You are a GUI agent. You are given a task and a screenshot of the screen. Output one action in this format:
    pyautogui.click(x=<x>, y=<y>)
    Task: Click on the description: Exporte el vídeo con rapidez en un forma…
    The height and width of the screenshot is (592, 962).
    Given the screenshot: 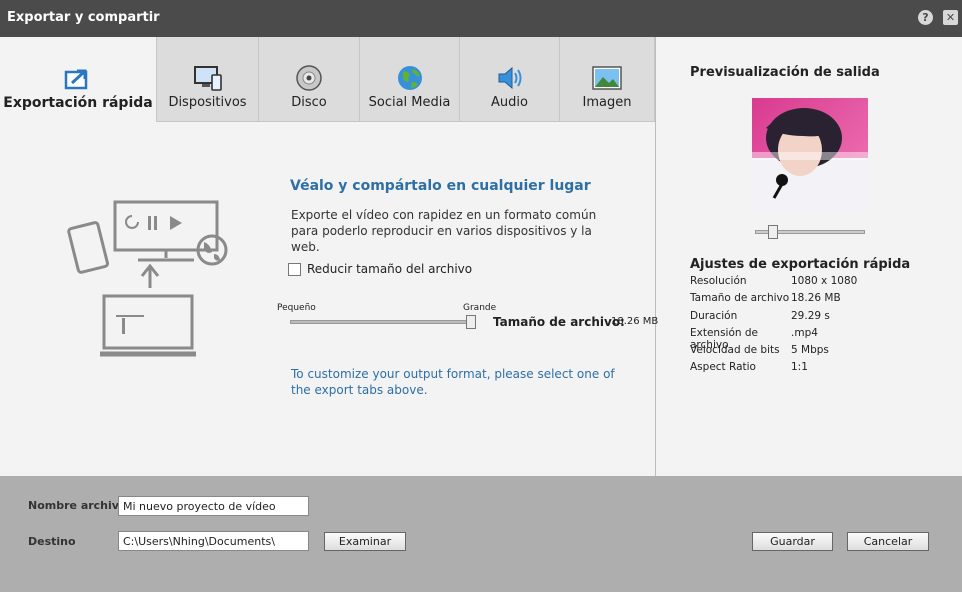 What is the action you would take?
    pyautogui.click(x=444, y=231)
    